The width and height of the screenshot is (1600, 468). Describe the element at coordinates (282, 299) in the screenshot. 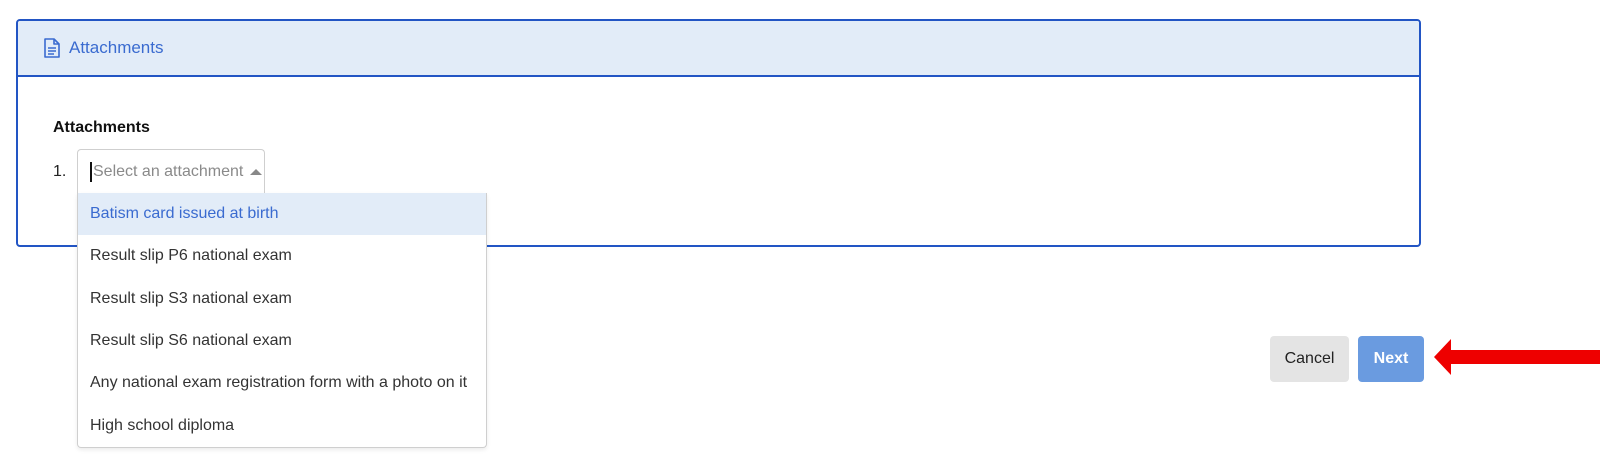

I see `dropdown-option: Result slip S3 national exam` at that location.